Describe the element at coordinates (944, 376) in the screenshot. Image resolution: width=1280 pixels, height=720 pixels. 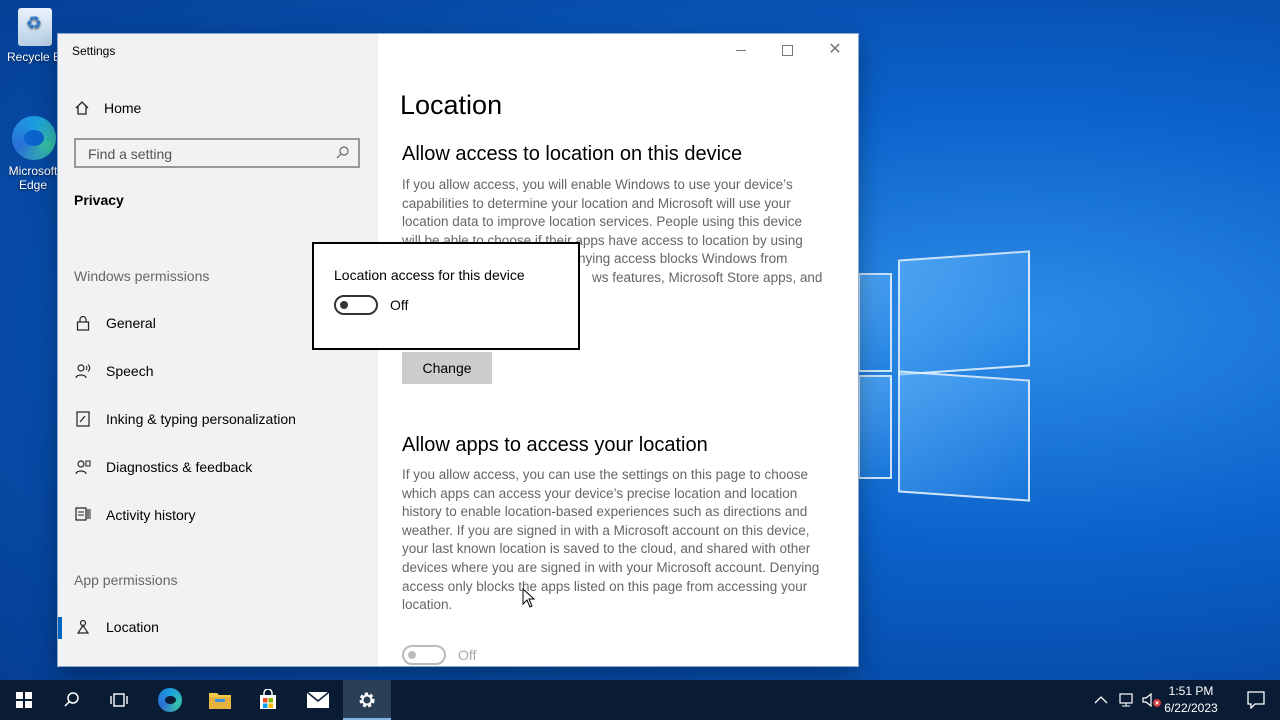
I see `windows-logo-wallpaper` at that location.